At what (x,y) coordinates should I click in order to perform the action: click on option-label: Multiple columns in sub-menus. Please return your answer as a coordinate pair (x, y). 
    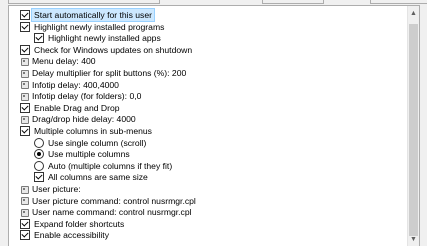
    Looking at the image, I should click on (93, 131).